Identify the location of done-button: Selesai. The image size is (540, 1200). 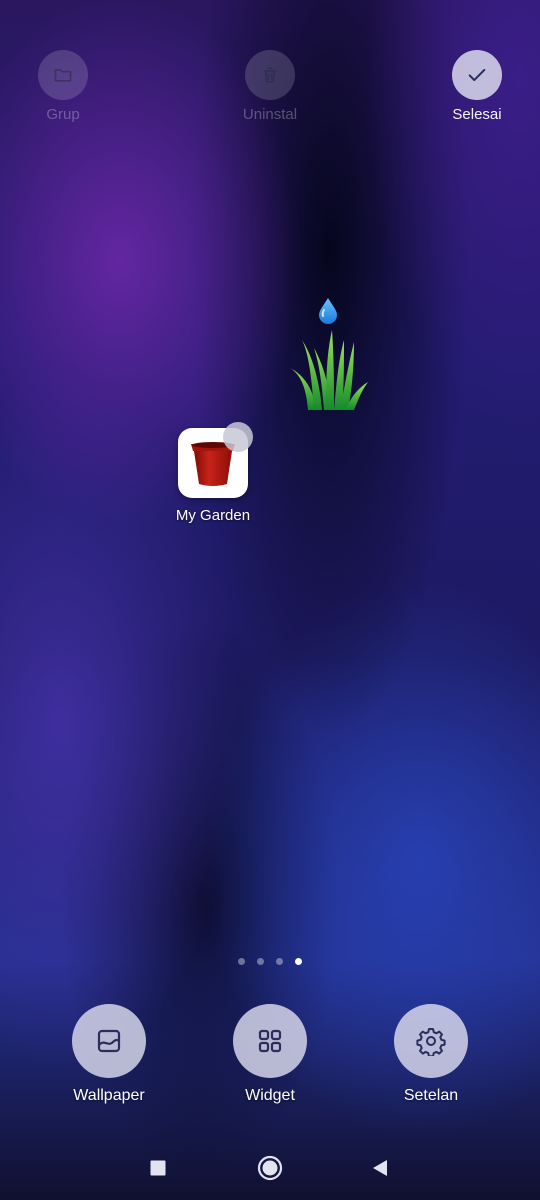
(477, 86).